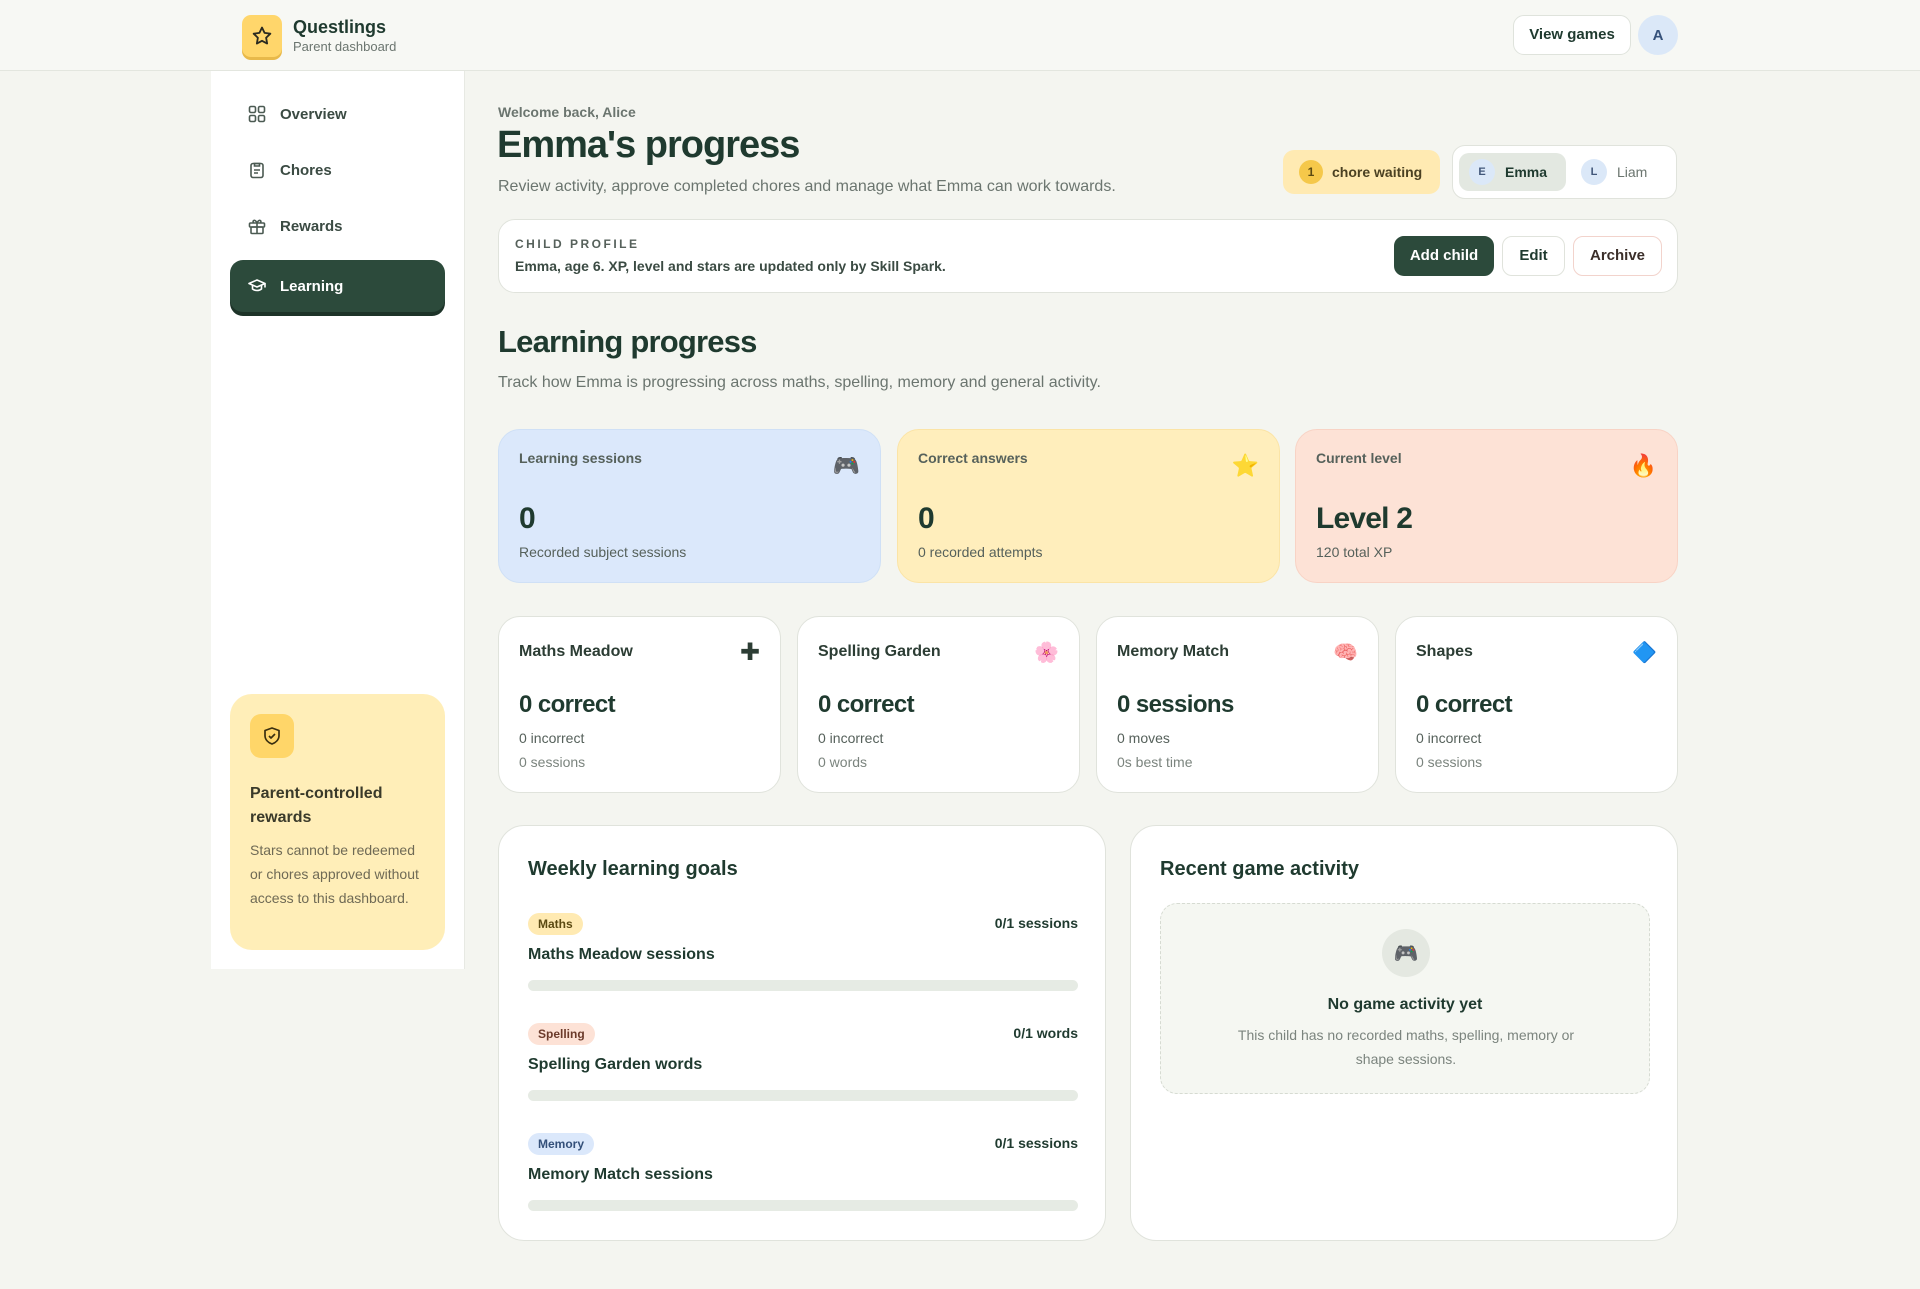 The width and height of the screenshot is (1920, 1289). Describe the element at coordinates (561, 1144) in the screenshot. I see `goal-tag: Memory` at that location.